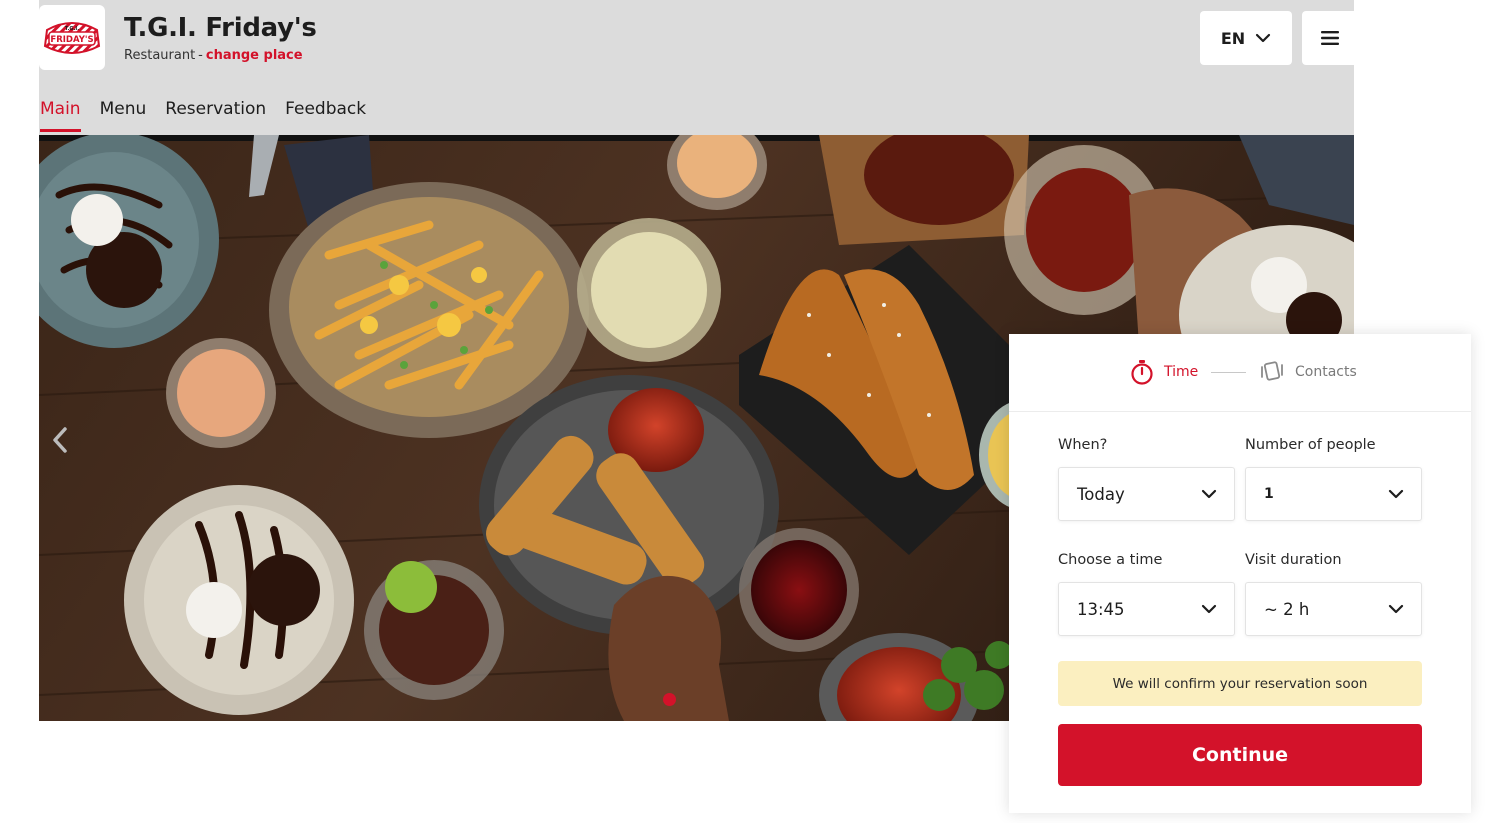 The image size is (1500, 823). Describe the element at coordinates (1228, 372) in the screenshot. I see `step-divider` at that location.